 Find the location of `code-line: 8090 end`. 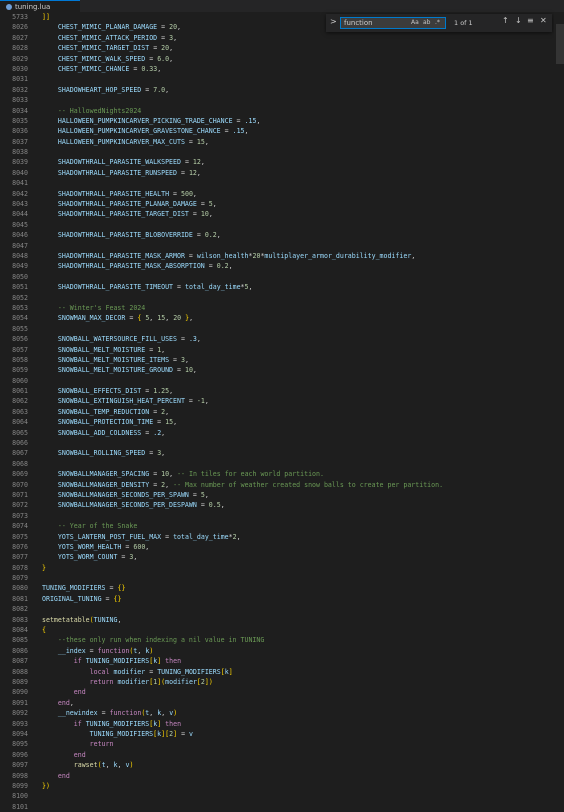

code-line: 8090 end is located at coordinates (282, 692).